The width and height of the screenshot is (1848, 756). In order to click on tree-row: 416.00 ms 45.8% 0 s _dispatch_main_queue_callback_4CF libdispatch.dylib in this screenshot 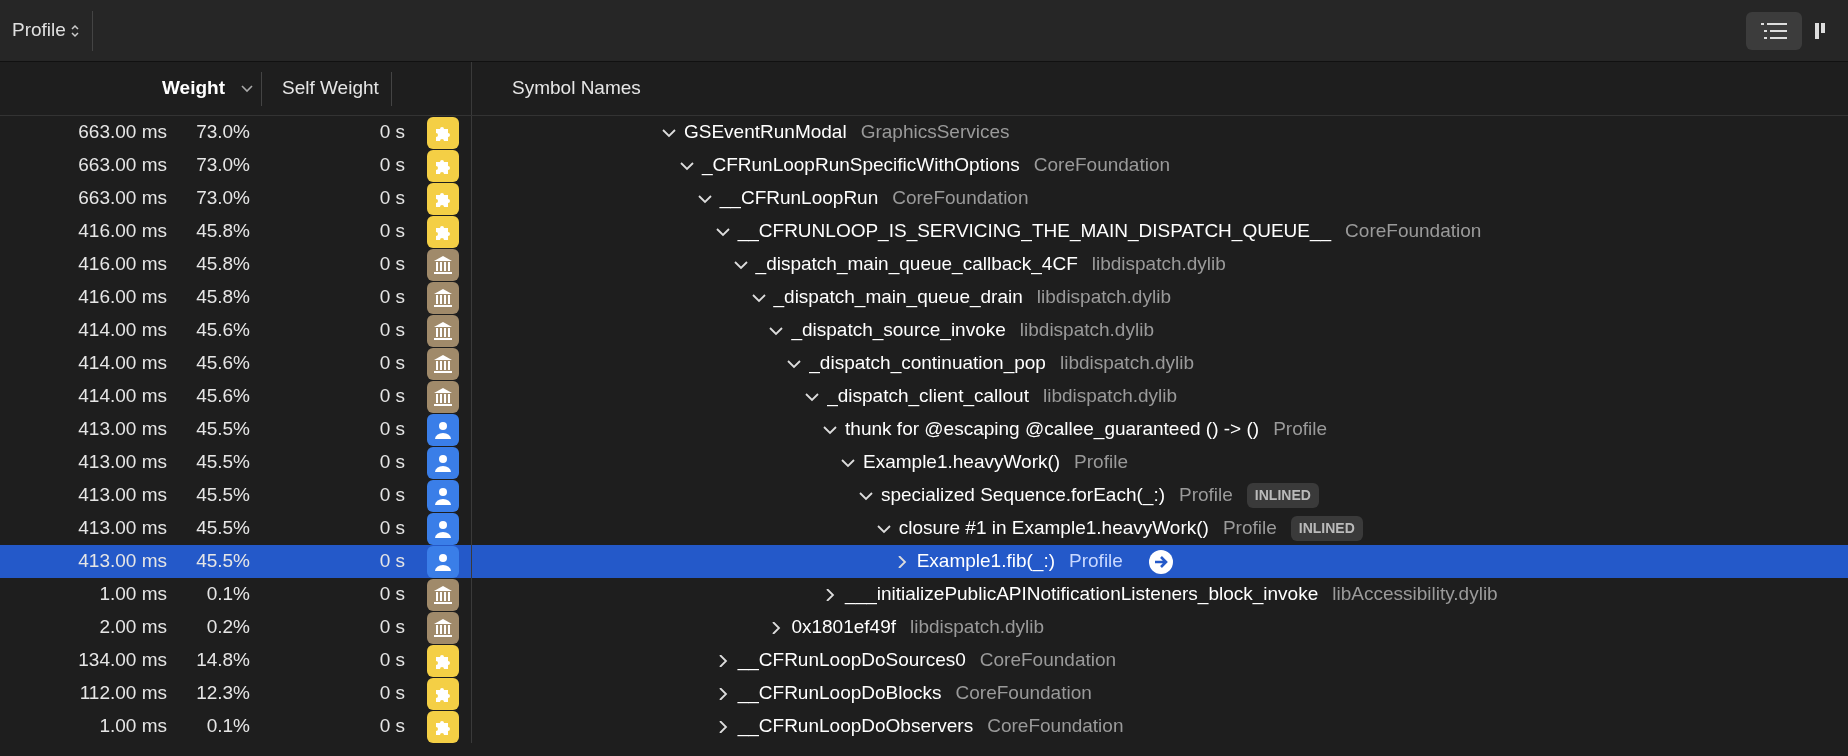, I will do `click(924, 264)`.